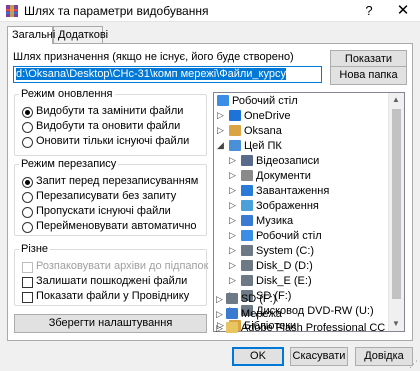  What do you see at coordinates (31, 35) in the screenshot?
I see `tab-general: Загальні` at bounding box center [31, 35].